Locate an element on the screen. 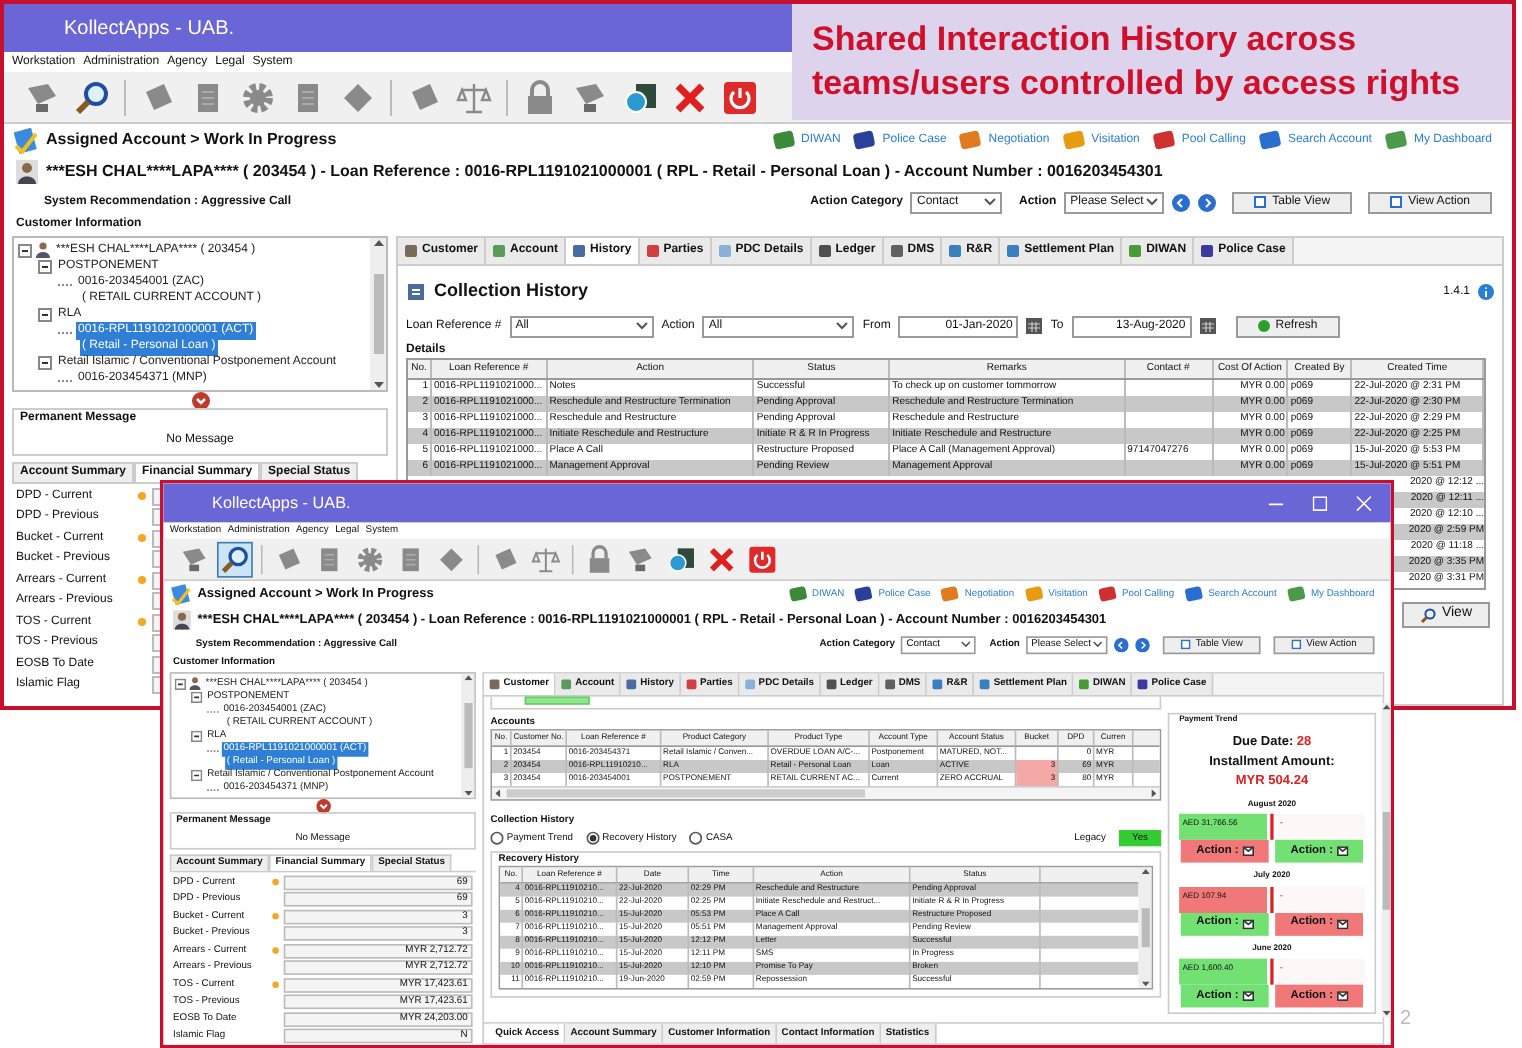  power-icon is located at coordinates (740, 97).